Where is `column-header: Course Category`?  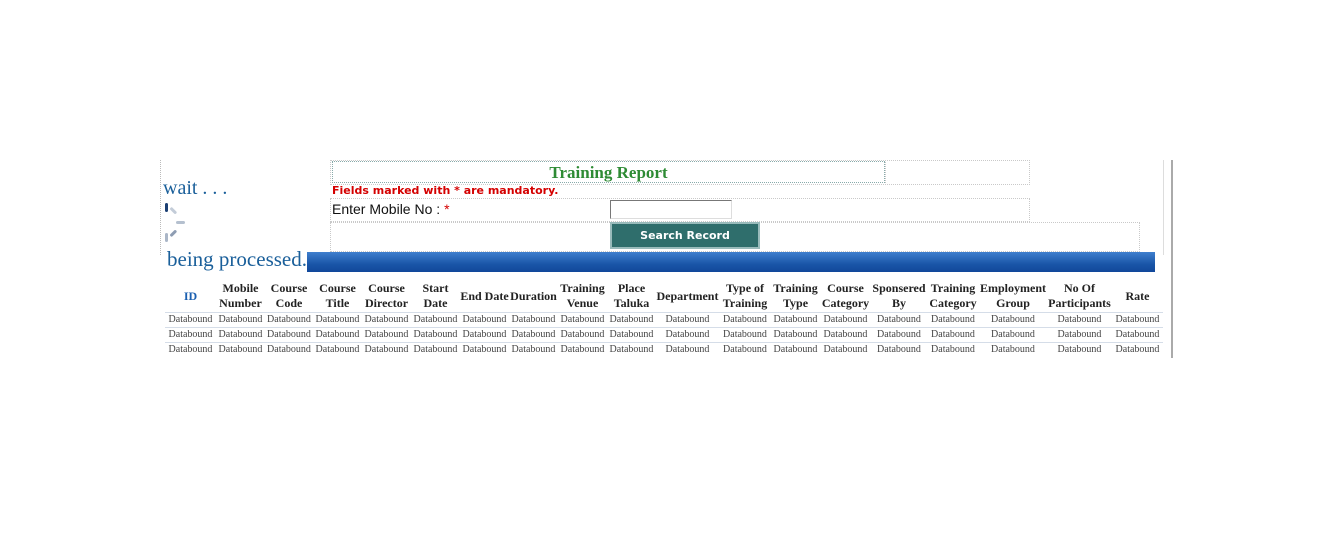 column-header: Course Category is located at coordinates (845, 296).